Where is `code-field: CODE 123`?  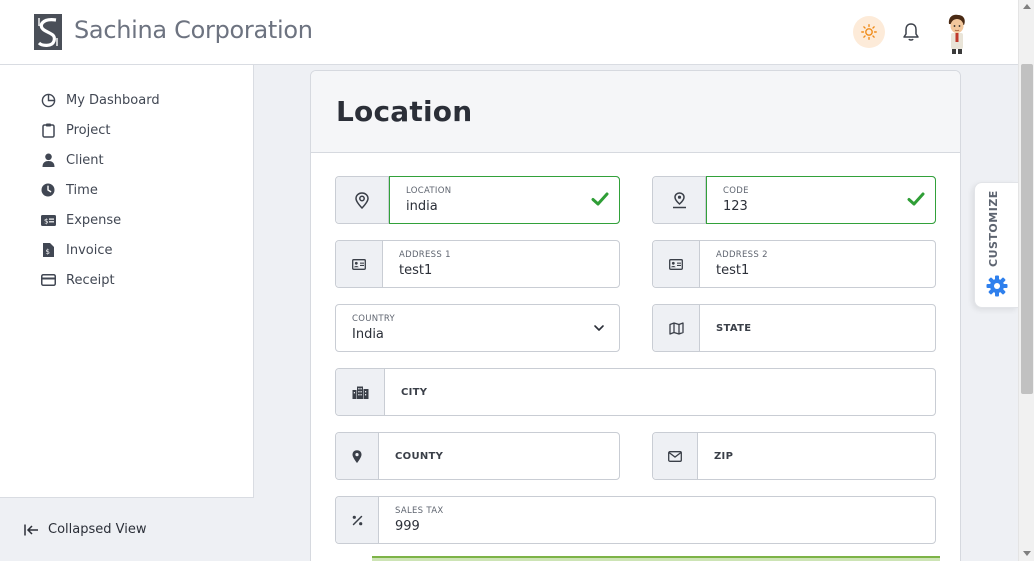 code-field: CODE 123 is located at coordinates (794, 200).